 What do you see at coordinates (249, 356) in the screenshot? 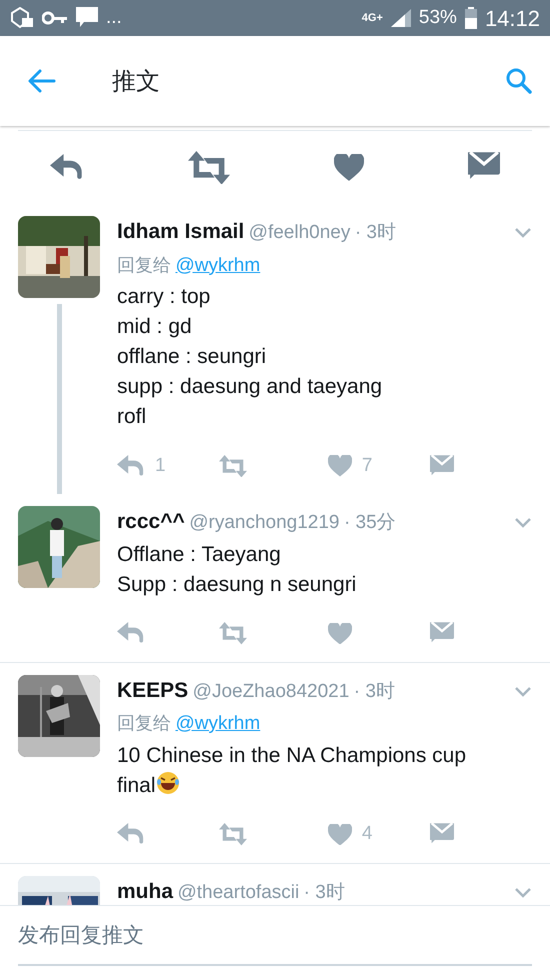
I see `tweet-text: carry : top mid : gd offlane : seungri supp : daesung and taeyang rofl` at bounding box center [249, 356].